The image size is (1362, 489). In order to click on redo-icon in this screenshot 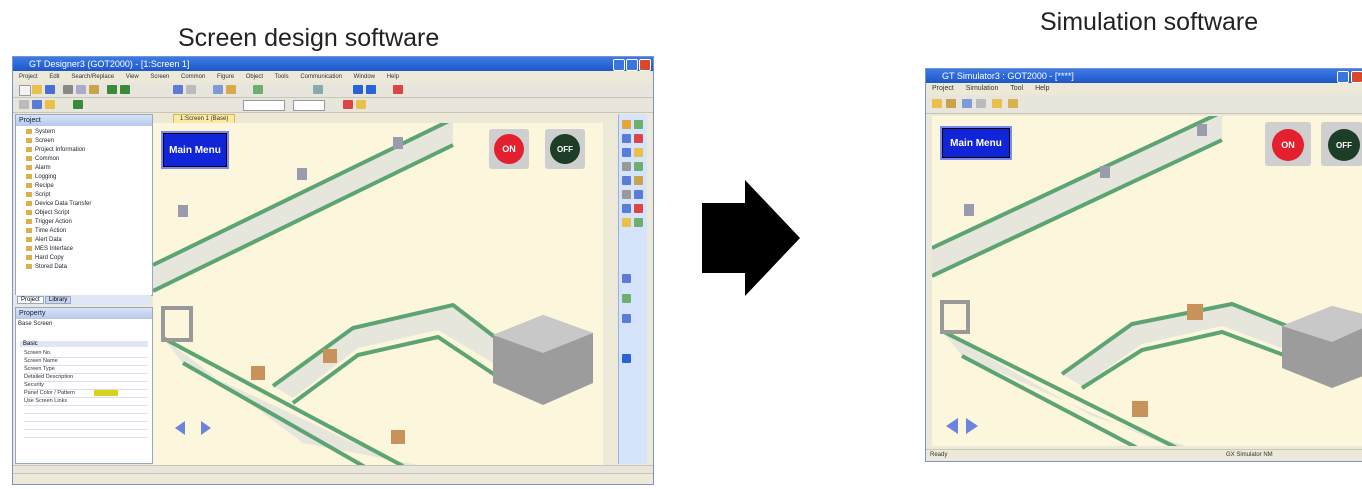, I will do `click(125, 89)`.